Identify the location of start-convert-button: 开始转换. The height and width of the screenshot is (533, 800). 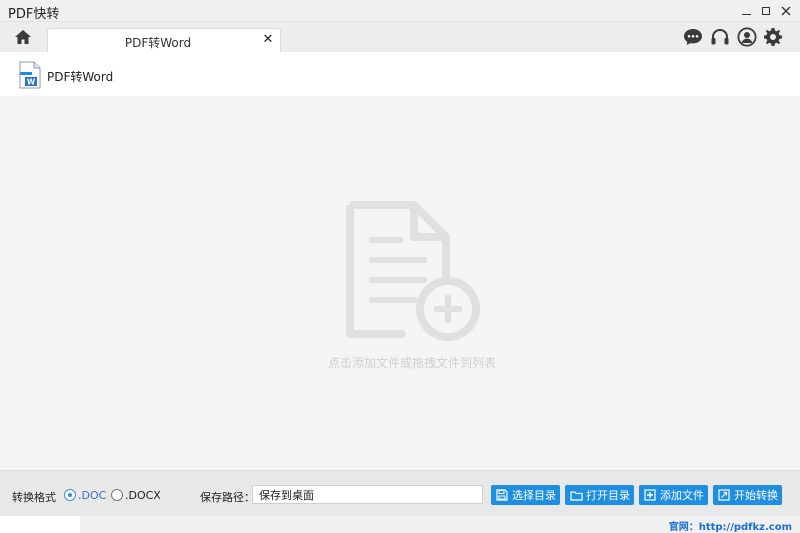
(747, 495).